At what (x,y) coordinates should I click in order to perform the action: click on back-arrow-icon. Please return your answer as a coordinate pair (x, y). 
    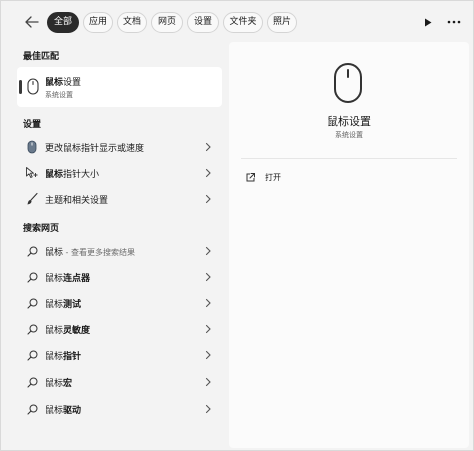
    Looking at the image, I should click on (32, 22).